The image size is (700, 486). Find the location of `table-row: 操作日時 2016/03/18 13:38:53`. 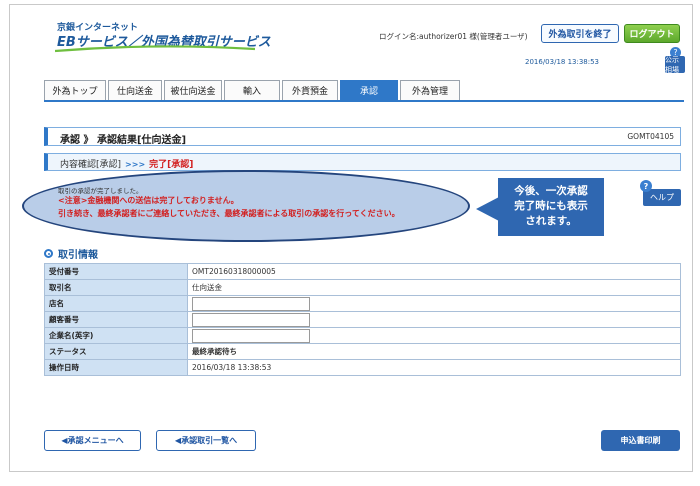

table-row: 操作日時 2016/03/18 13:38:53 is located at coordinates (362, 367).